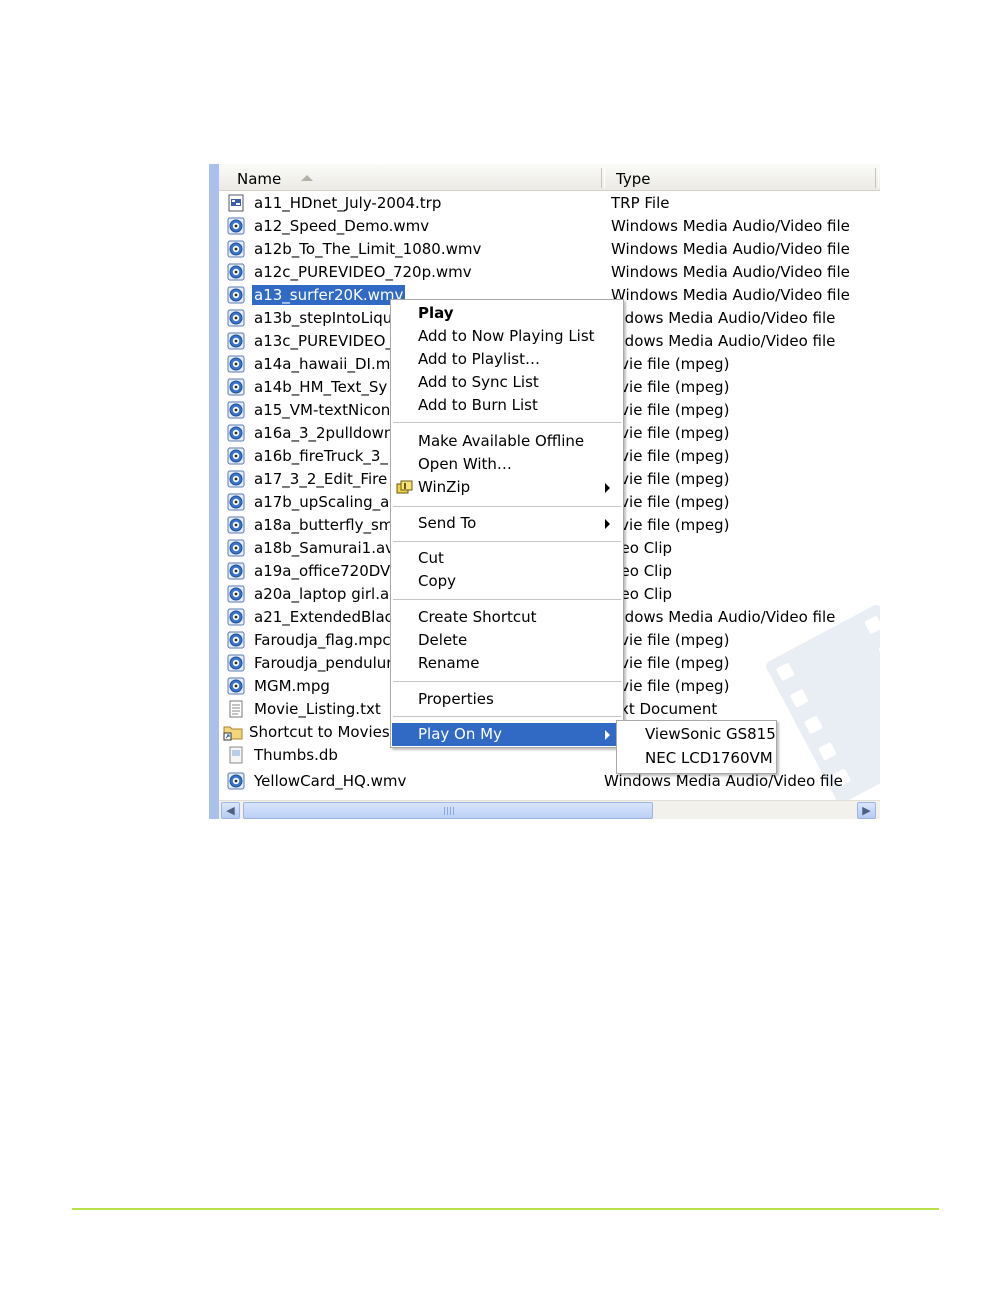  I want to click on file-name: a17_3_2_Edit_Fire, so click(320, 479).